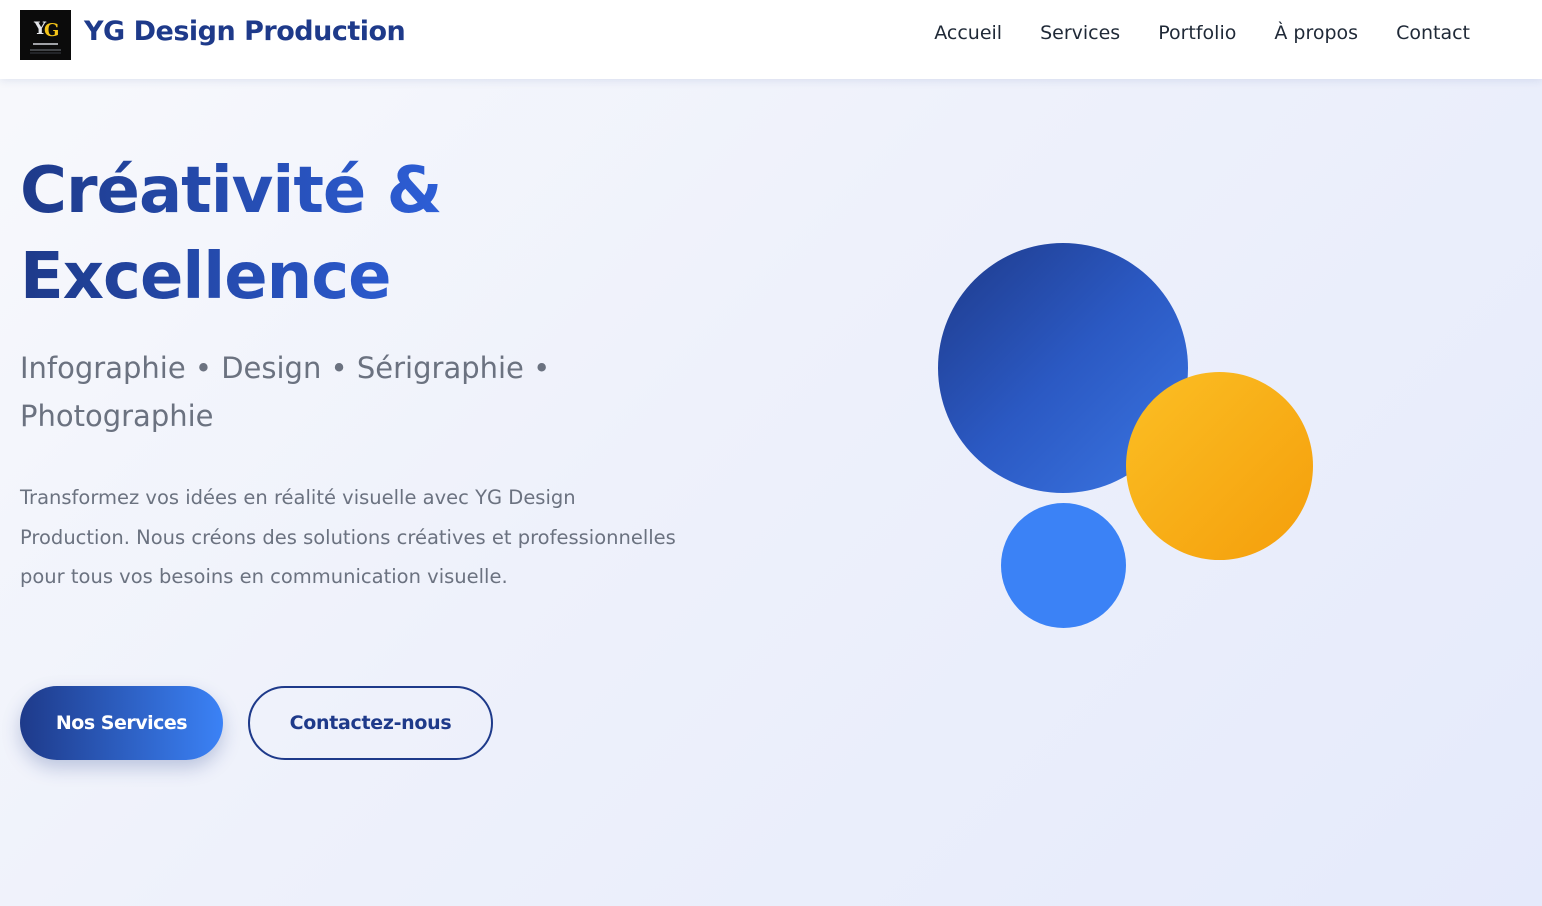 The width and height of the screenshot is (1542, 906). What do you see at coordinates (1197, 33) in the screenshot?
I see `nav-portfolio: Portfolio` at bounding box center [1197, 33].